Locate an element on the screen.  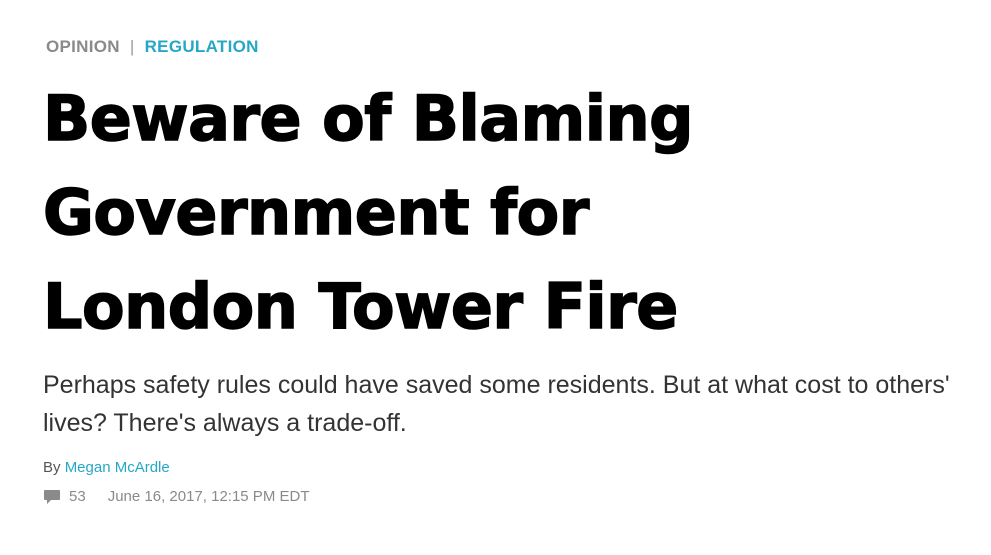
headline-line-2: Government for is located at coordinates (316, 212).